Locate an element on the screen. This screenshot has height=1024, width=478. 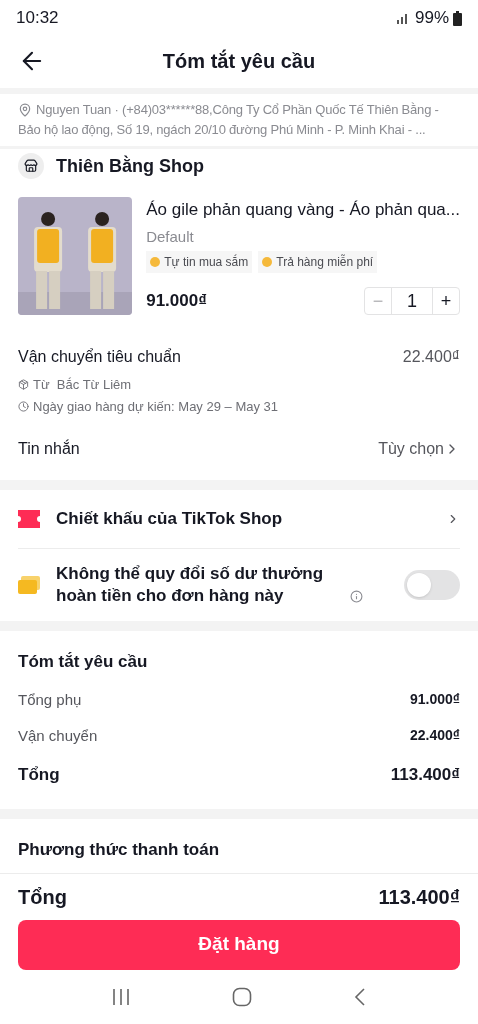
recents-icon is located at coordinates (120, 996).